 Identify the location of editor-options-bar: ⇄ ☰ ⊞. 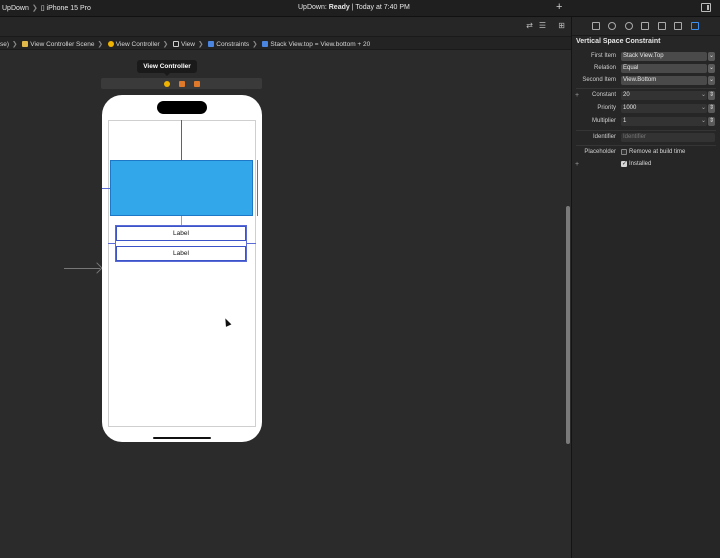
(285, 26).